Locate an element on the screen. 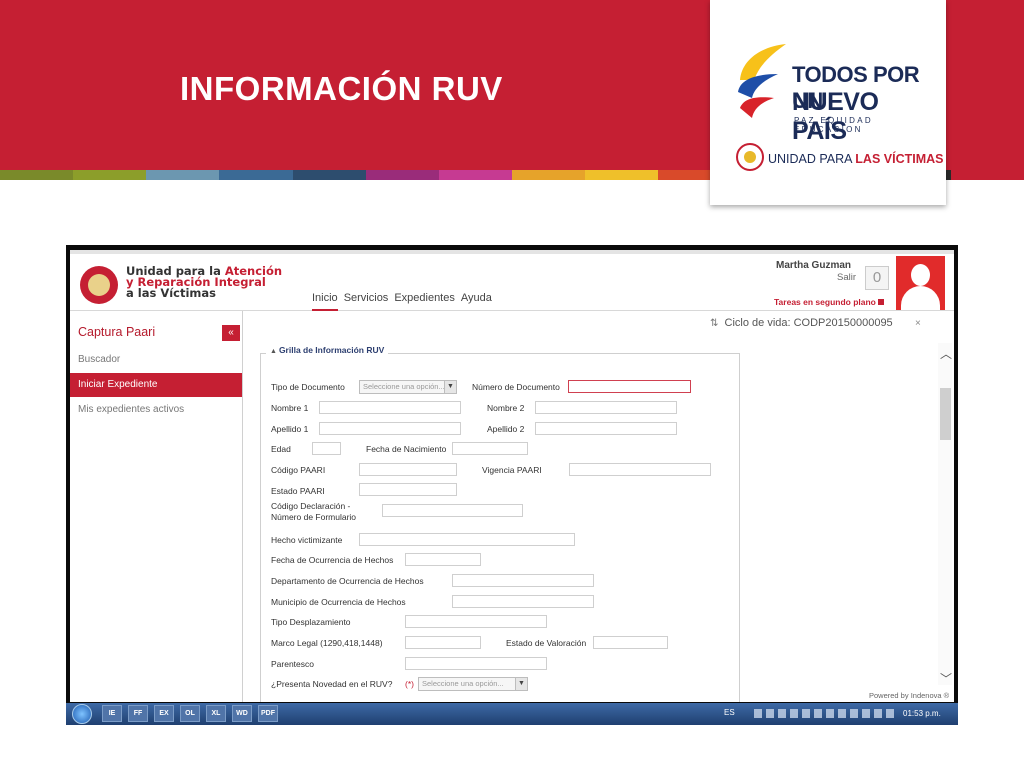 The image size is (1024, 768). label-nombre-2: Nombre 2 is located at coordinates (506, 408).